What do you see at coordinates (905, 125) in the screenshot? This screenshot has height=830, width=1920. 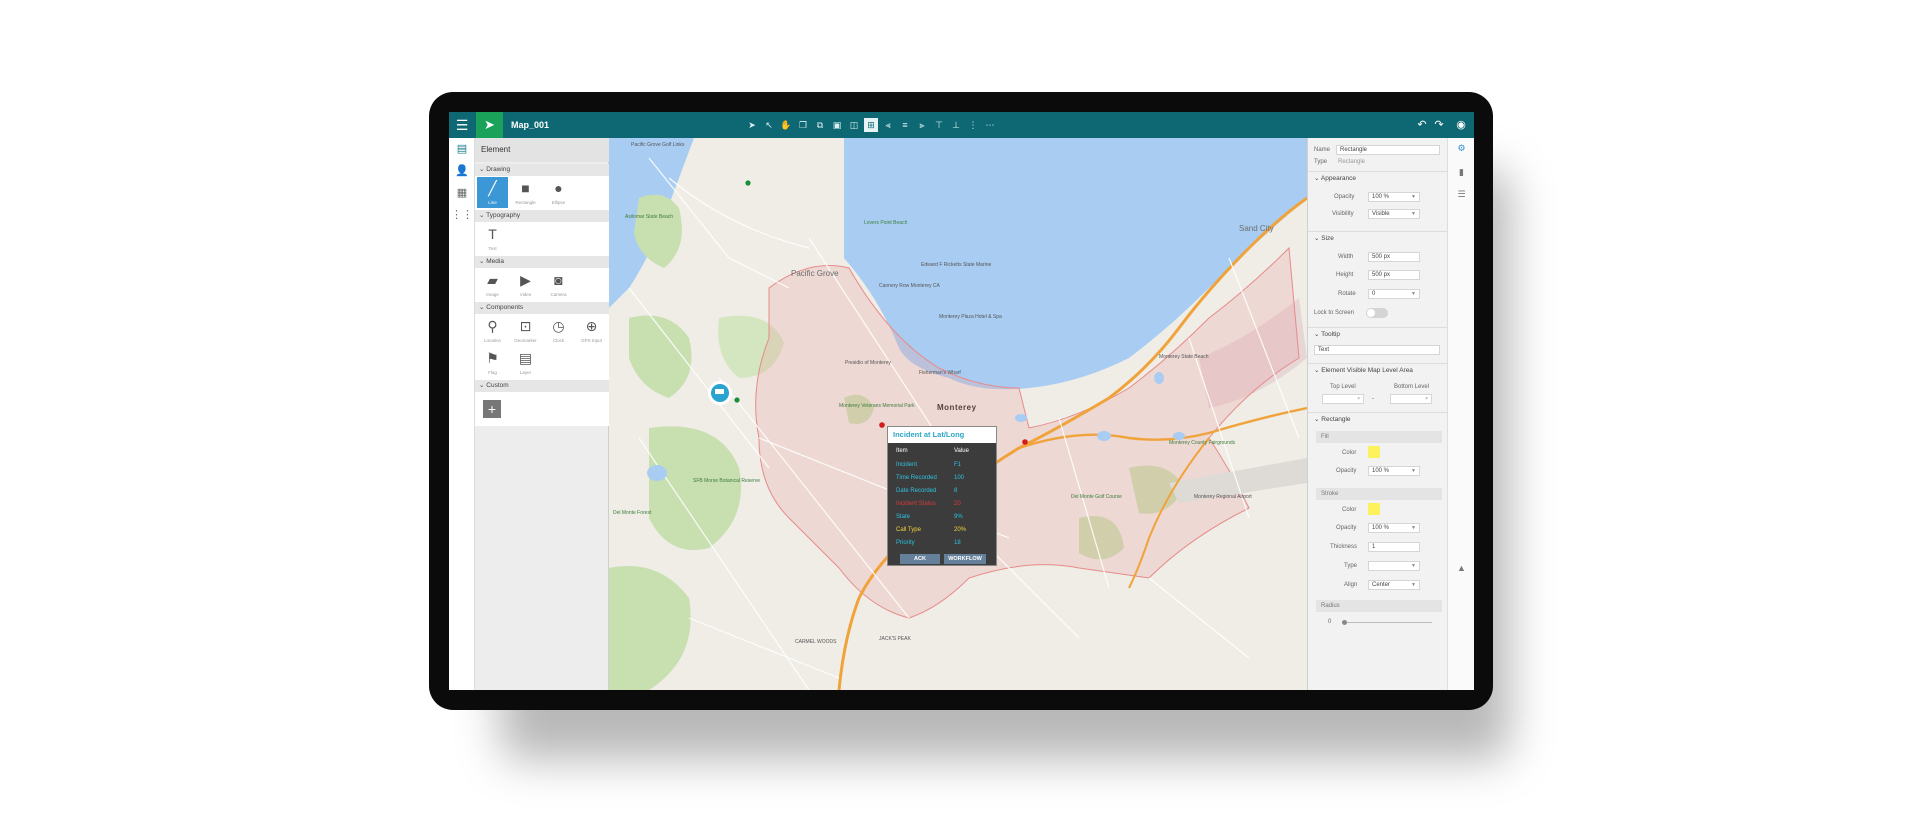 I see `align-center-icon: ≡` at bounding box center [905, 125].